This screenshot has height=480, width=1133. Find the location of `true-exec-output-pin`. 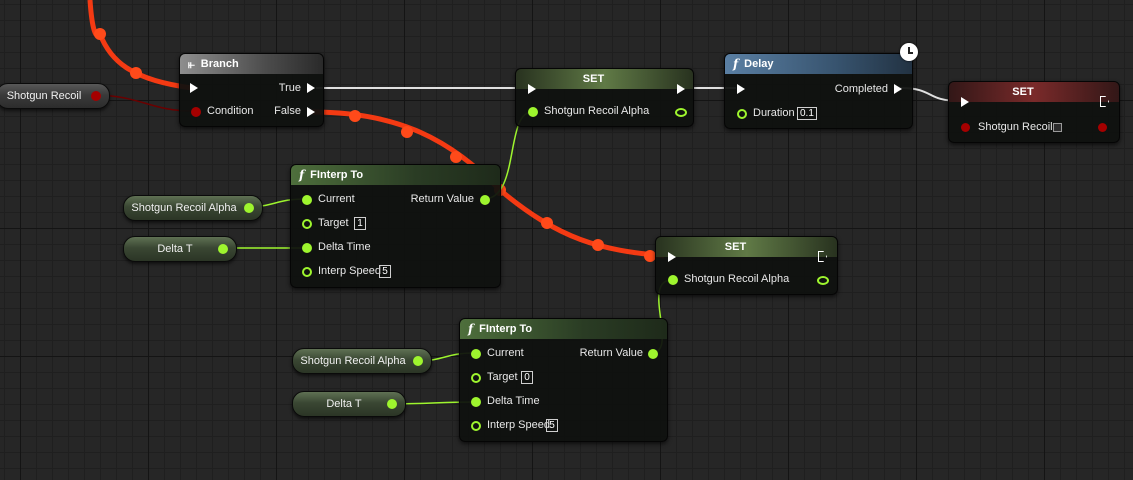

true-exec-output-pin is located at coordinates (311, 88).